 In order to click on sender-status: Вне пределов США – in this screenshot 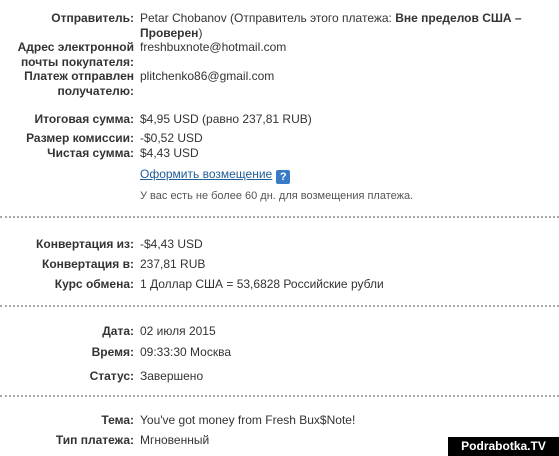, I will do `click(458, 18)`.